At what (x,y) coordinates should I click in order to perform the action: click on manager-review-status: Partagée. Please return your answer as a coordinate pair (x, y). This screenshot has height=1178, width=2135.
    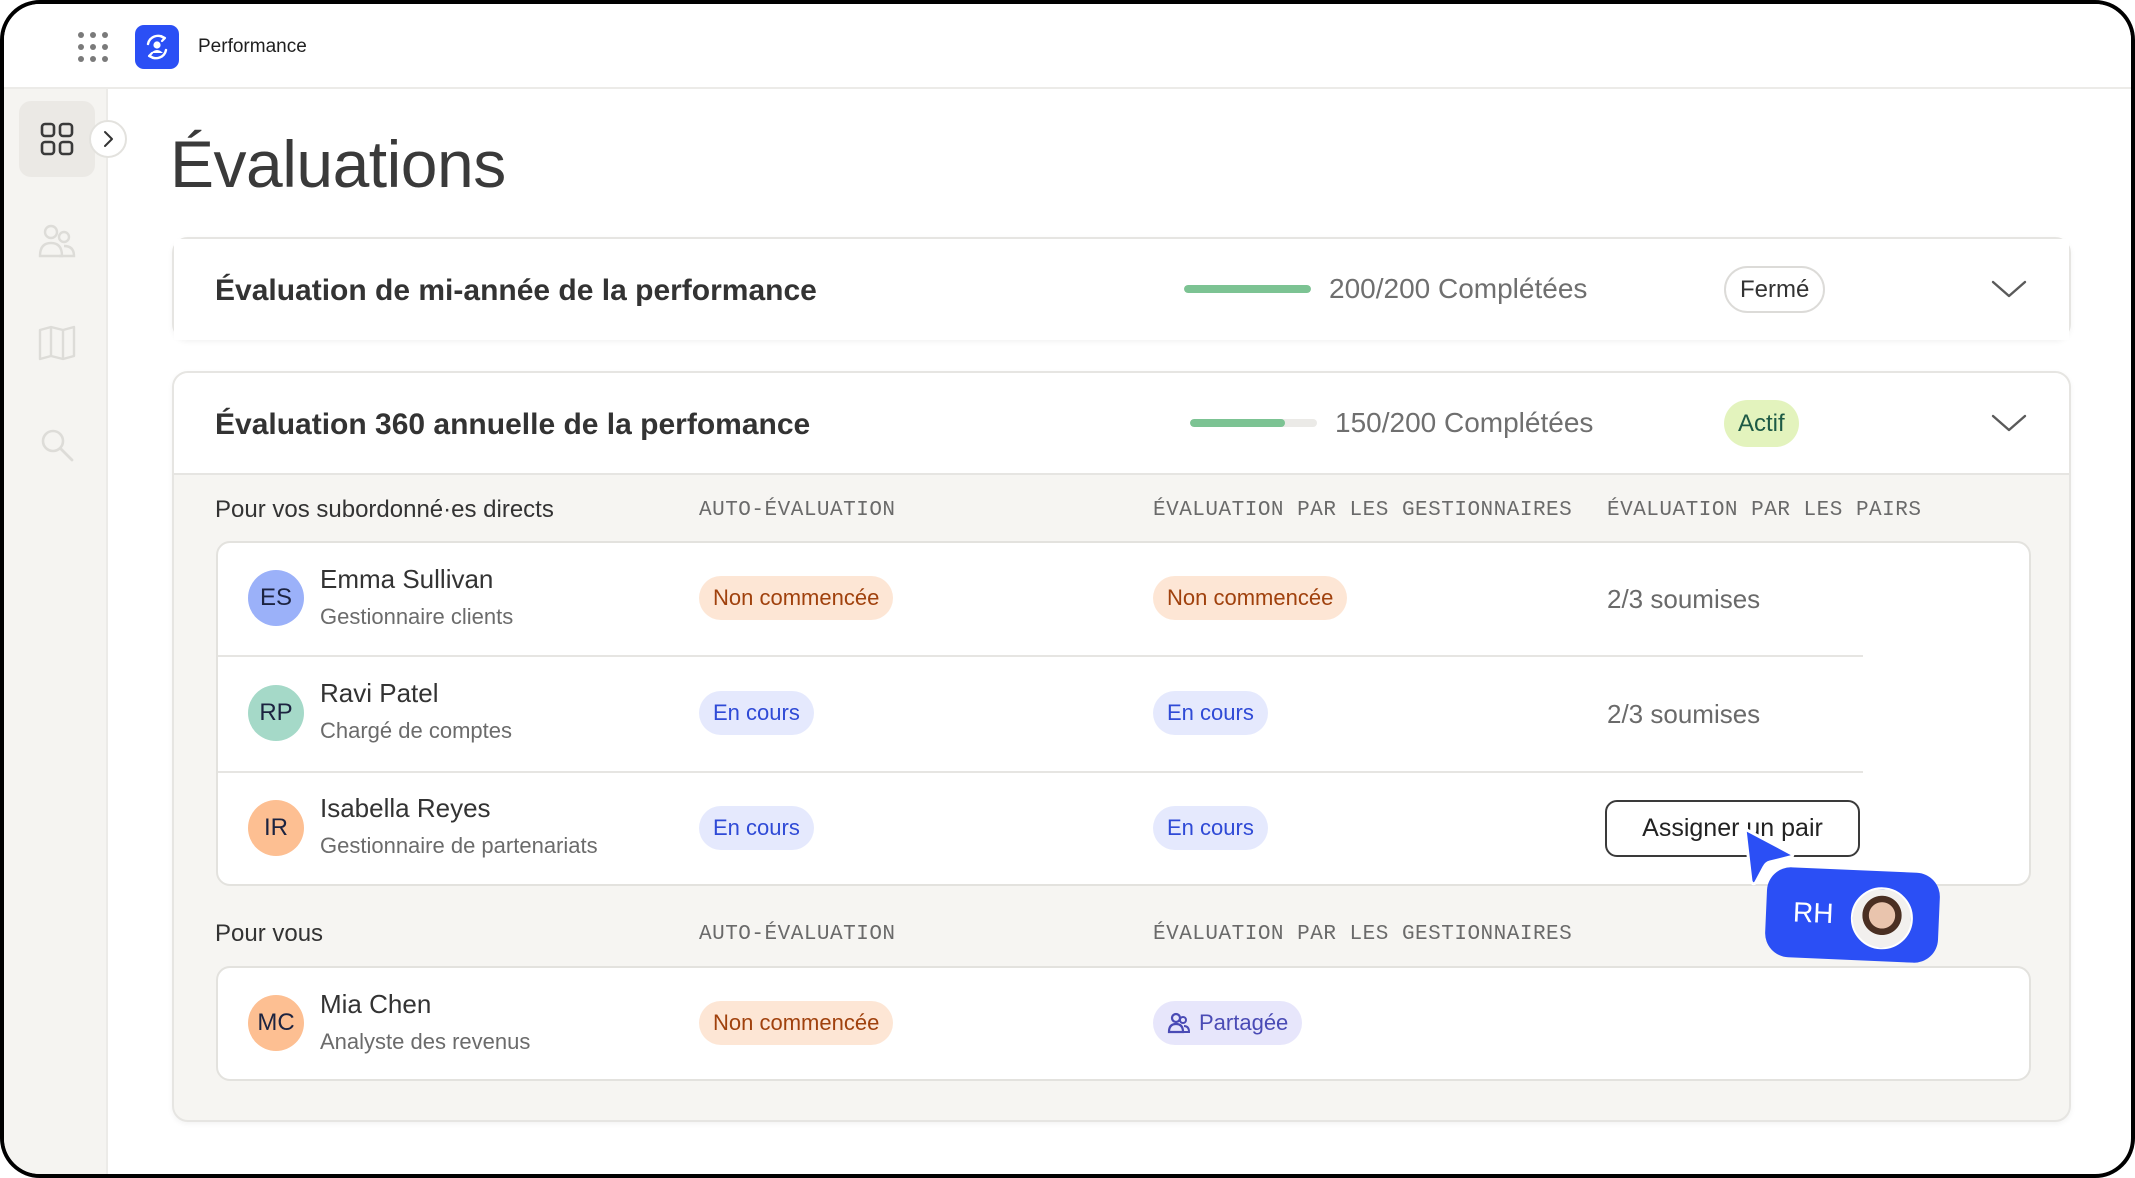
    Looking at the image, I should click on (1228, 1023).